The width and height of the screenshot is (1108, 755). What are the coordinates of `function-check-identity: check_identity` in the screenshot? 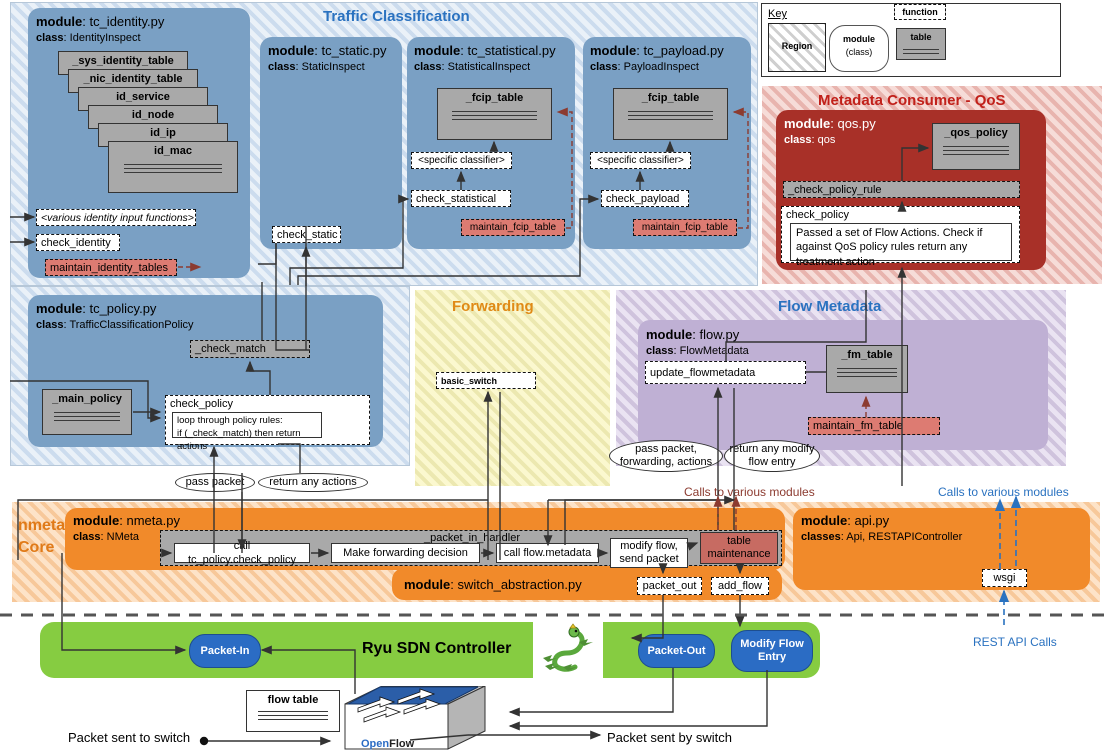 It's located at (78, 242).